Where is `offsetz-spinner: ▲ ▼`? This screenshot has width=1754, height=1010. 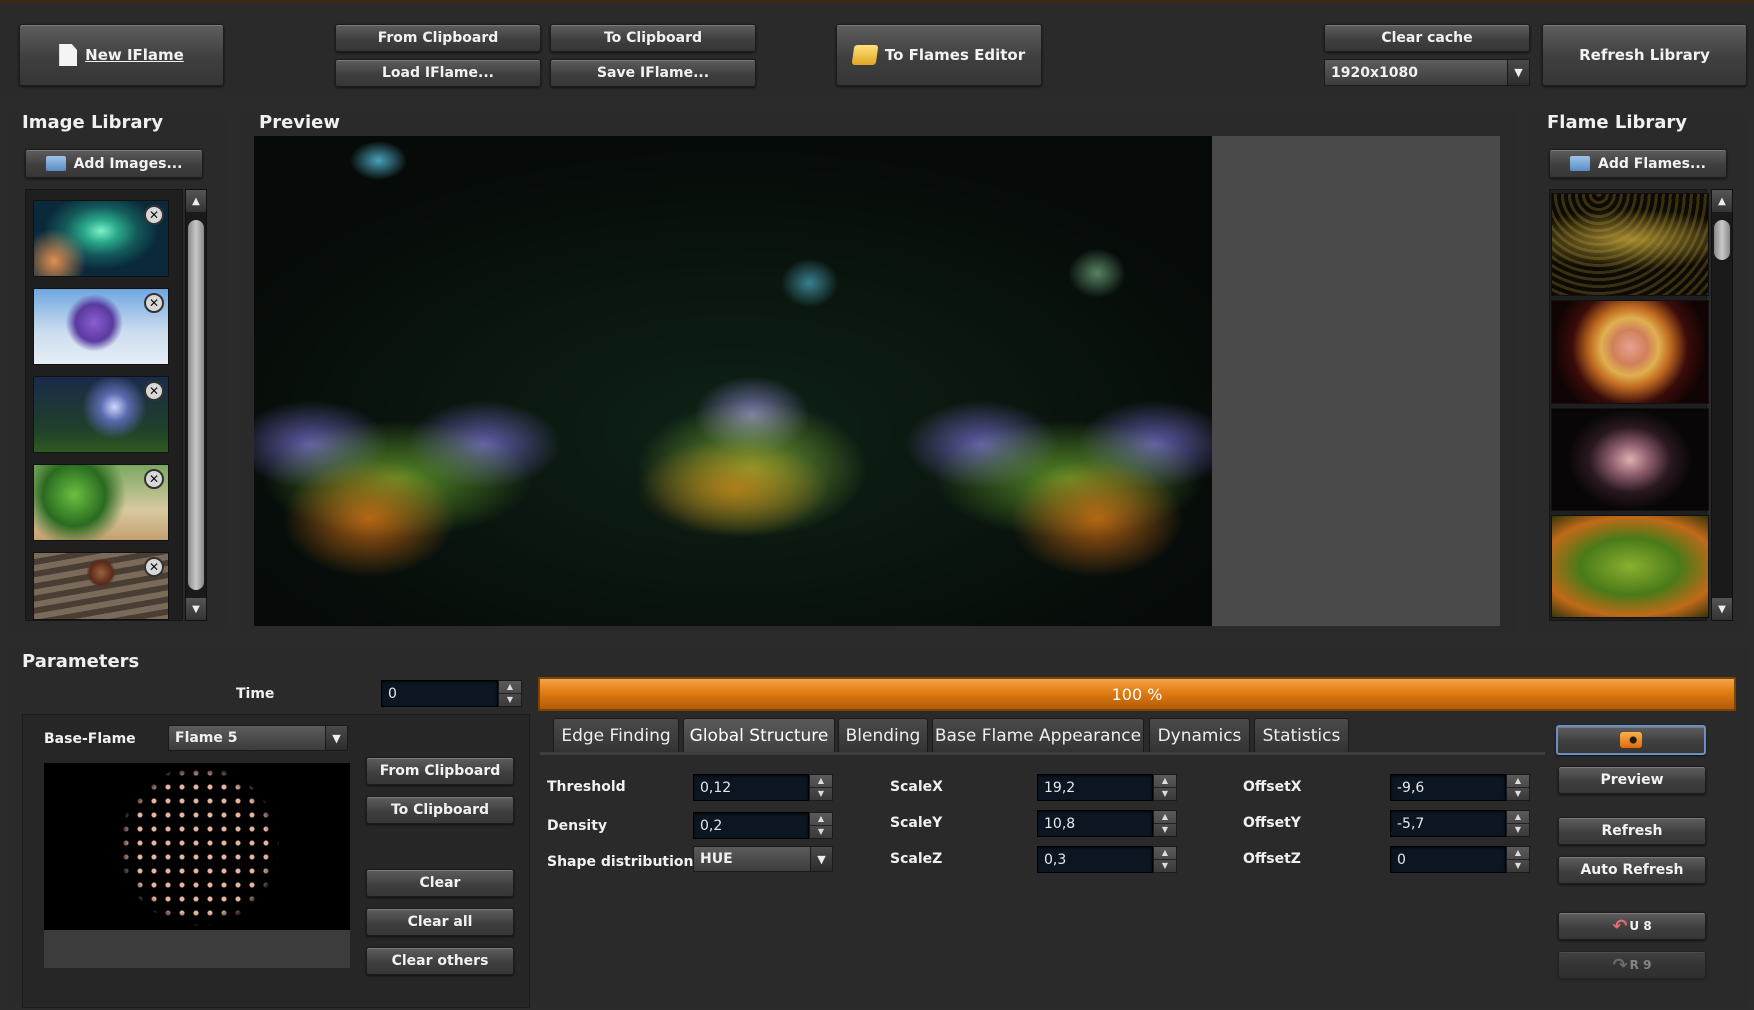 offsetz-spinner: ▲ ▼ is located at coordinates (1518, 859).